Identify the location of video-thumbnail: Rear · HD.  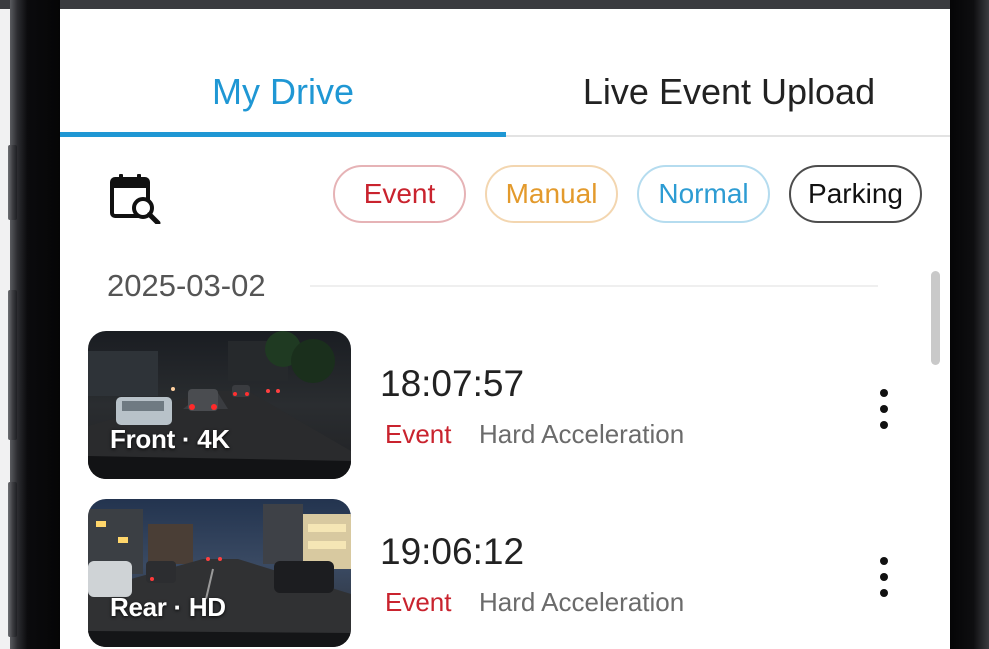
(219, 573).